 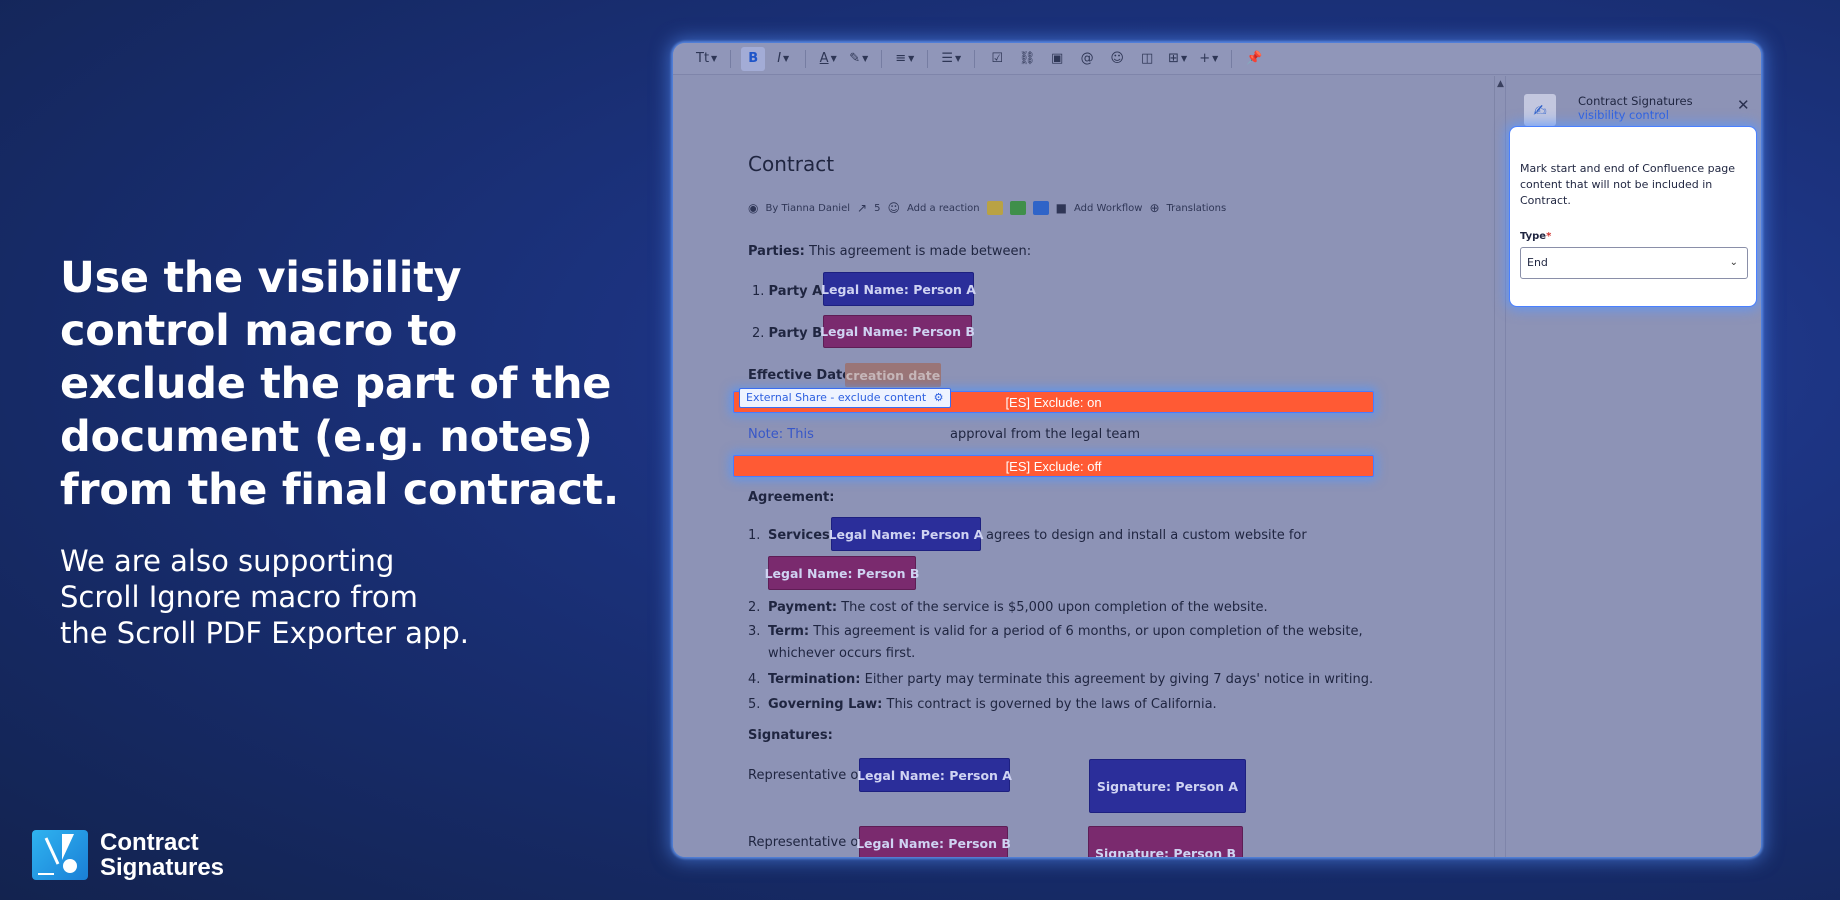 I want to click on list-item: 2. Party B:, so click(x=789, y=333).